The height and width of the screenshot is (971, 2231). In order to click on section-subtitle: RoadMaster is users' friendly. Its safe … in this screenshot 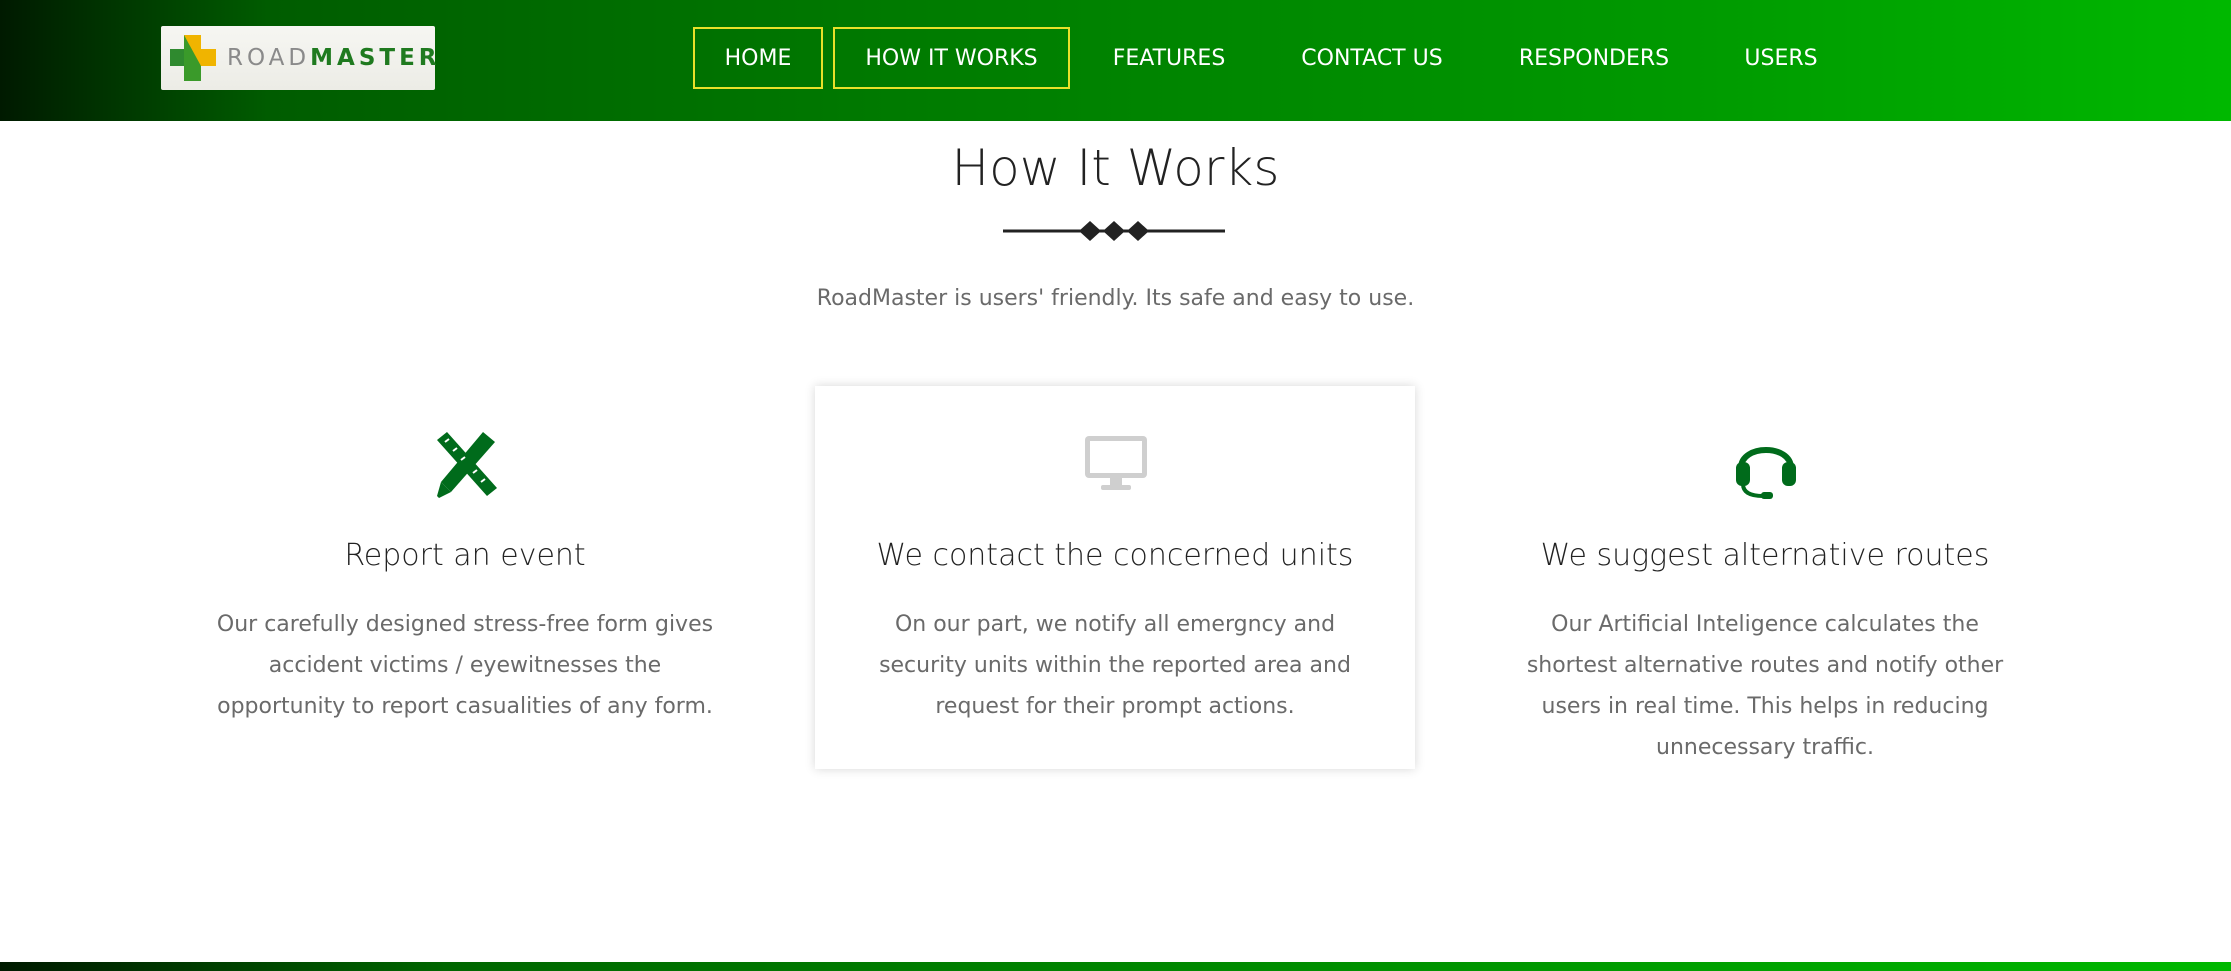, I will do `click(1115, 298)`.